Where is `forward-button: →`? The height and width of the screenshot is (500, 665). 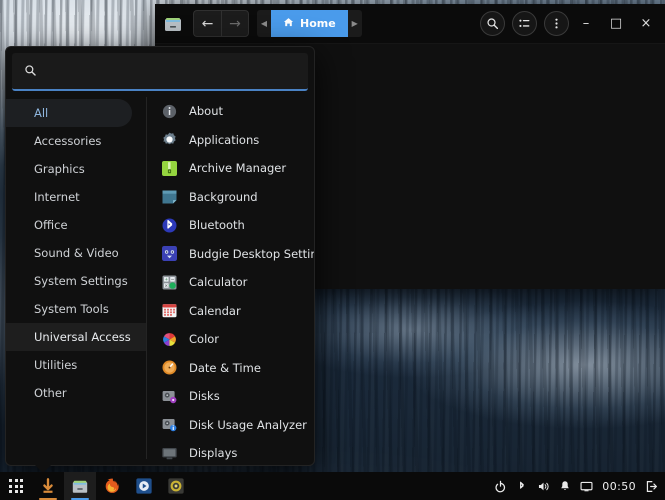 forward-button: → is located at coordinates (235, 23).